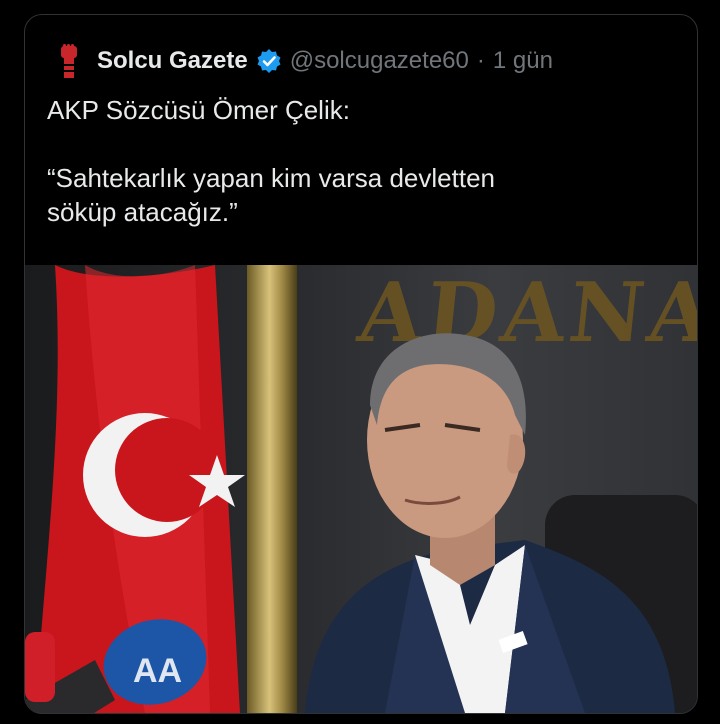 The height and width of the screenshot is (724, 720). I want to click on tweet-header: Solcu Gazete @solcugazete60 · 1 gün, so click(366, 61).